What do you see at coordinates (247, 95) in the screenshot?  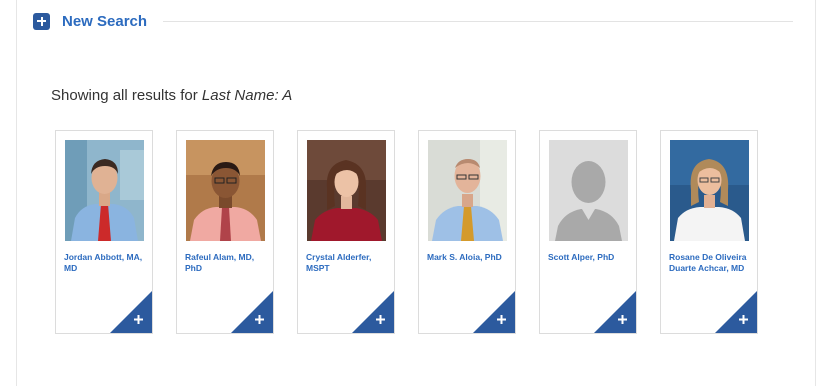 I see `results-query: Last Name: A` at bounding box center [247, 95].